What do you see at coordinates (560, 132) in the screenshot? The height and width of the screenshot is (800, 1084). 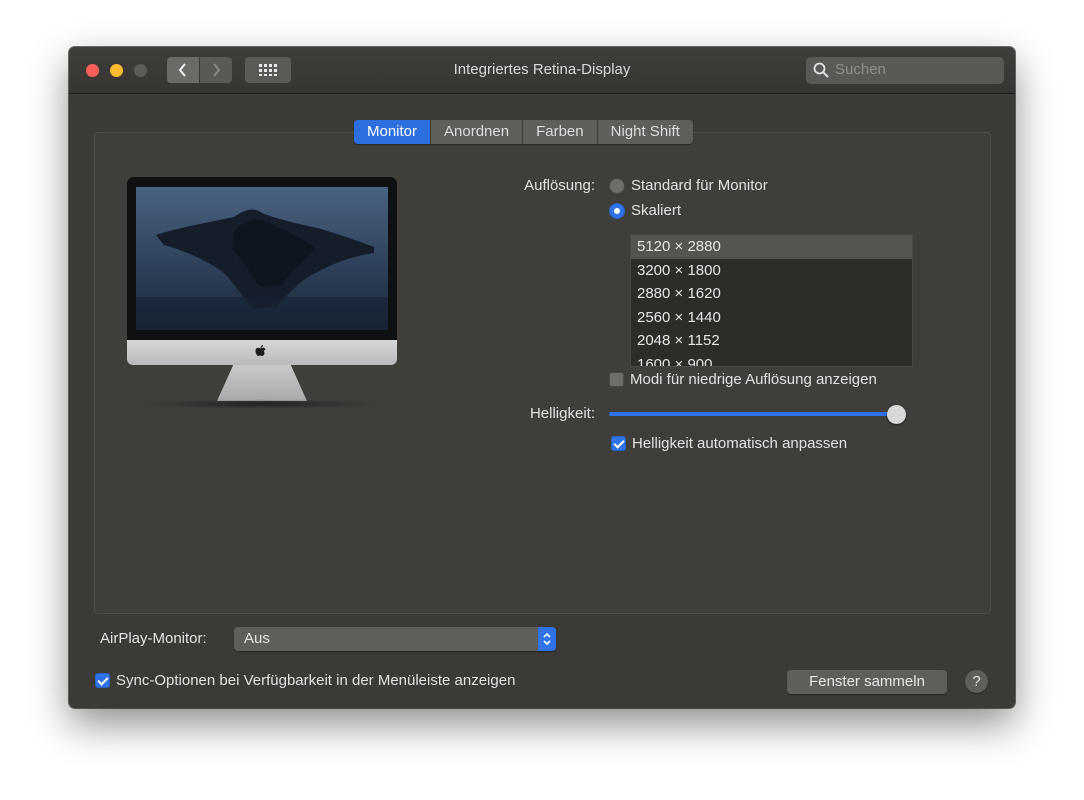 I see `tab-farben: Farben` at bounding box center [560, 132].